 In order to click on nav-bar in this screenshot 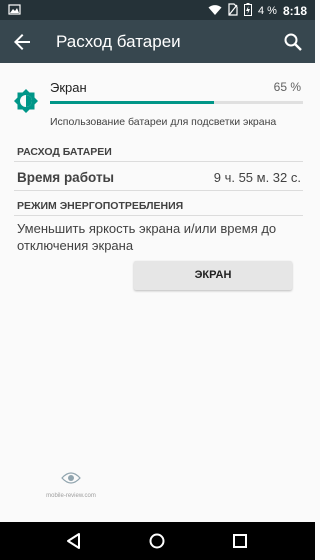, I will do `click(157, 541)`.